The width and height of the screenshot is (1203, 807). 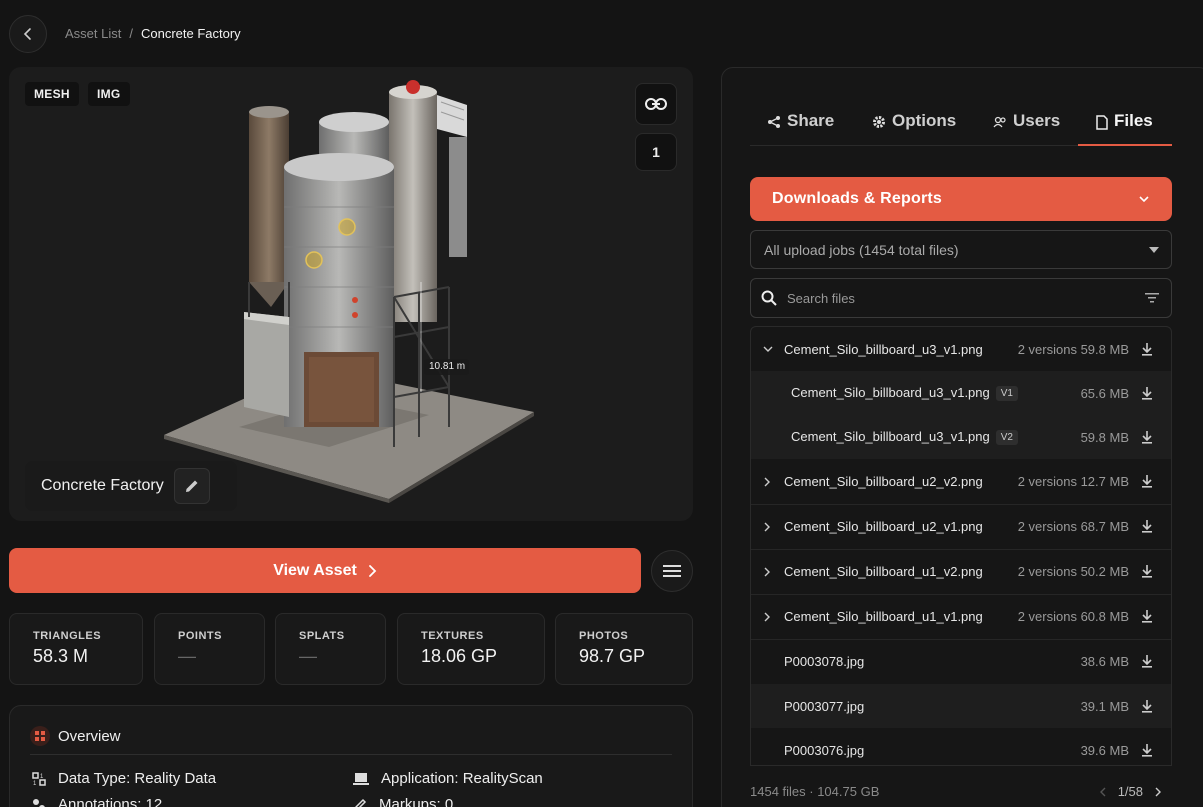 What do you see at coordinates (76, 649) in the screenshot?
I see `stat-triangles: TRIANGLES 58.3 M` at bounding box center [76, 649].